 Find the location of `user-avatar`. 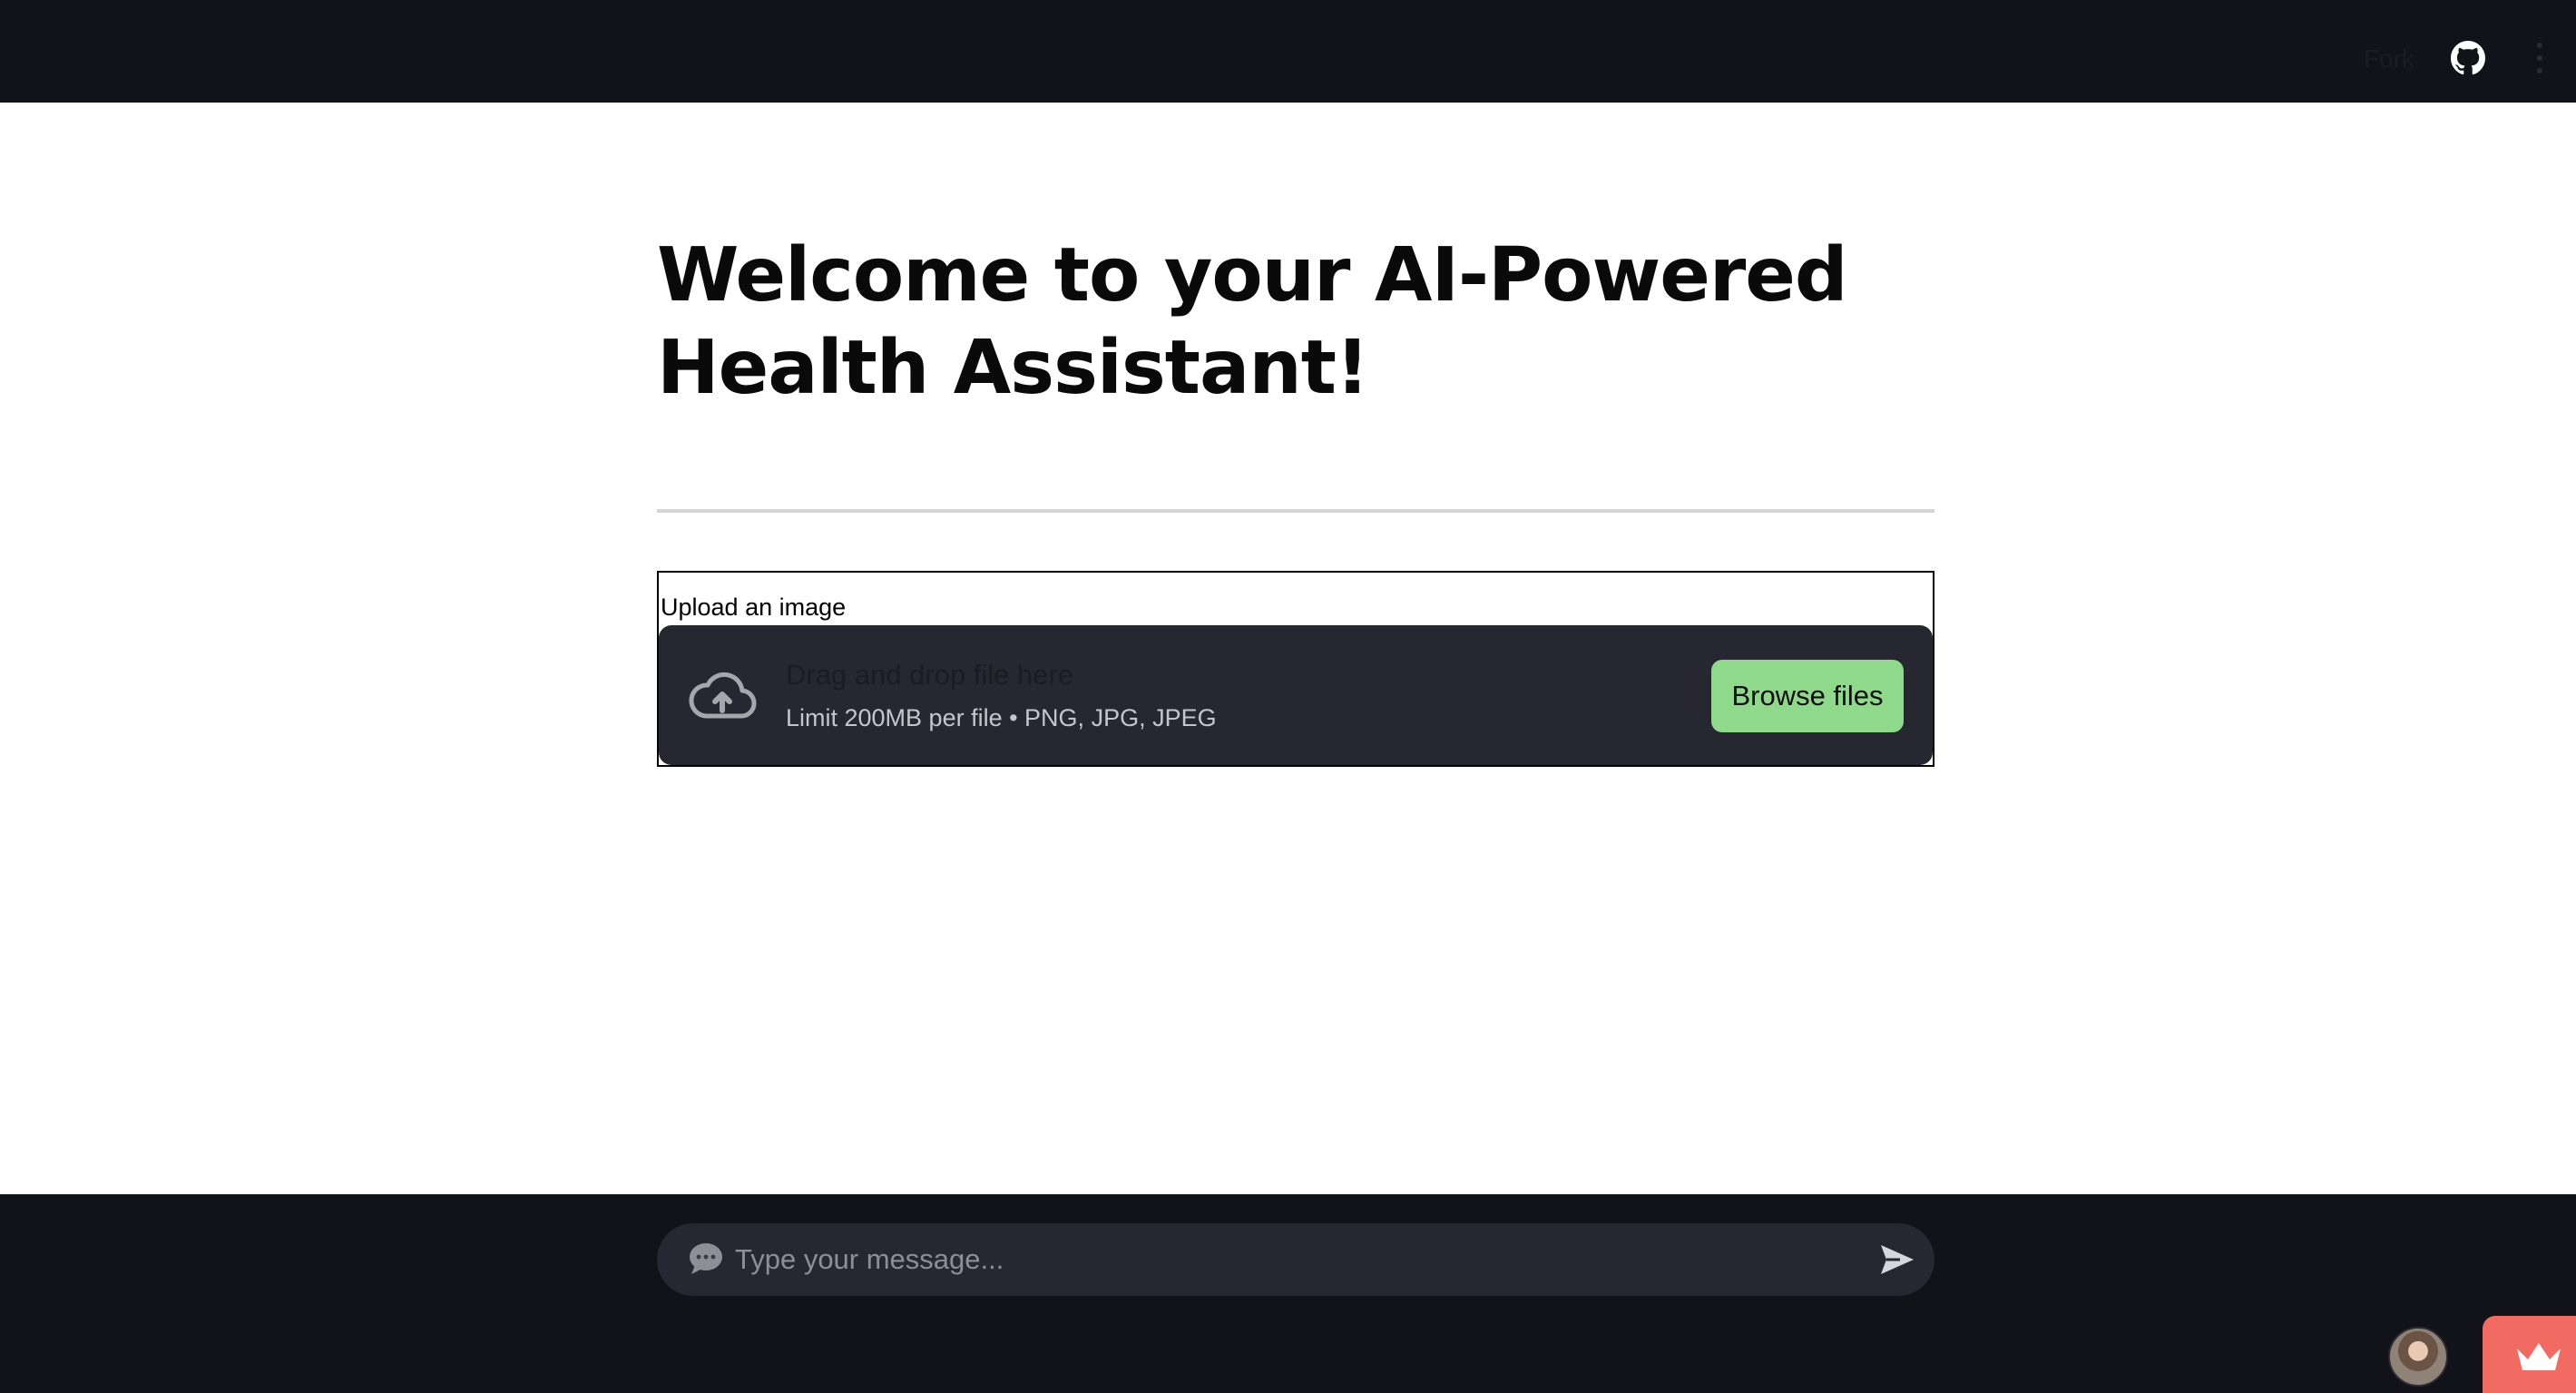

user-avatar is located at coordinates (2418, 1357).